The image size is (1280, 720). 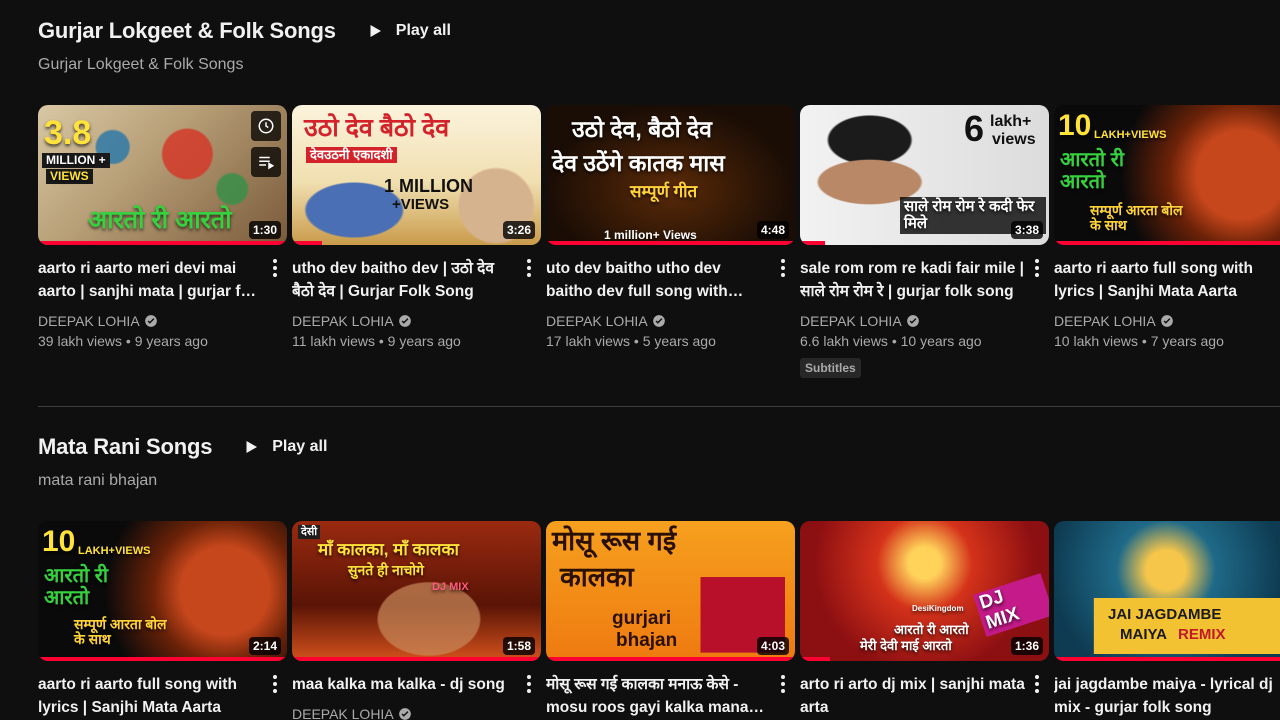 I want to click on add-to-queue-icon, so click(x=266, y=162).